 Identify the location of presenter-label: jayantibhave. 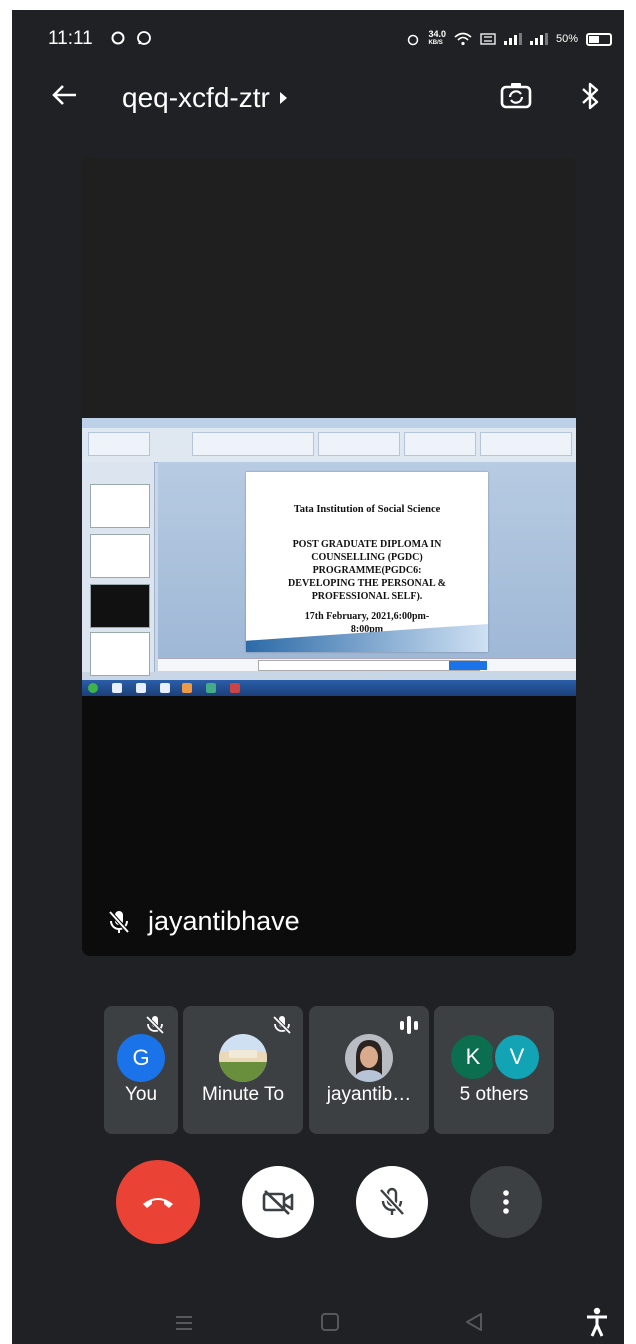
(204, 921).